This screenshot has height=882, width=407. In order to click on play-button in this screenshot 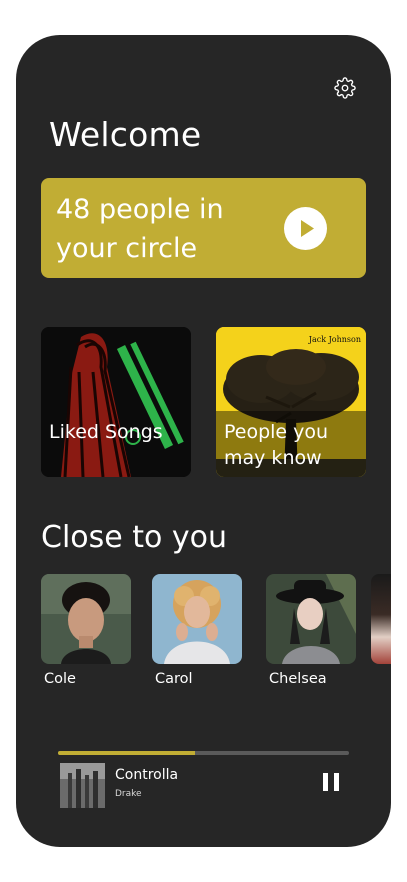, I will do `click(305, 228)`.